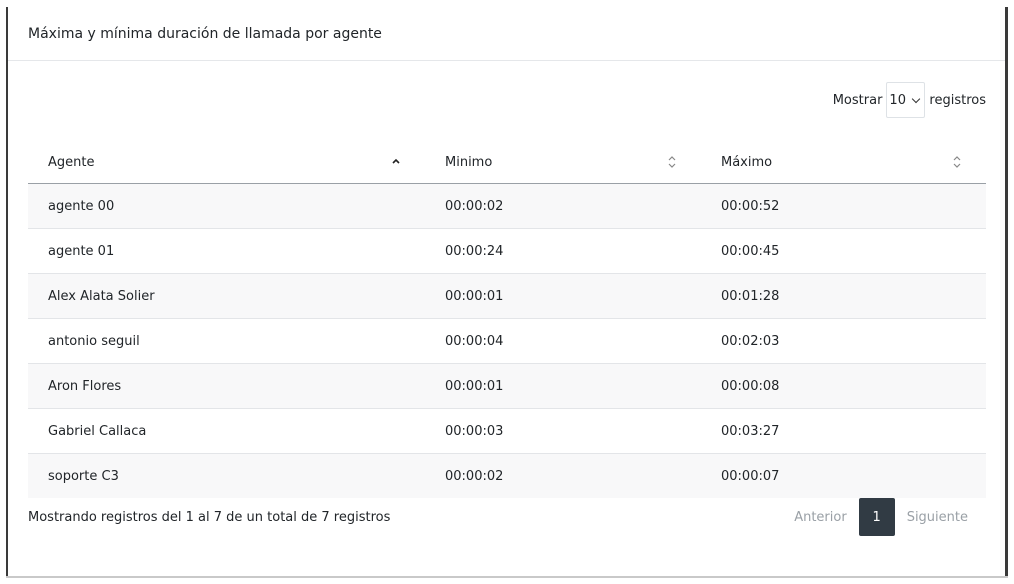  I want to click on page-length-control: Mostrar 10 registros, so click(909, 100).